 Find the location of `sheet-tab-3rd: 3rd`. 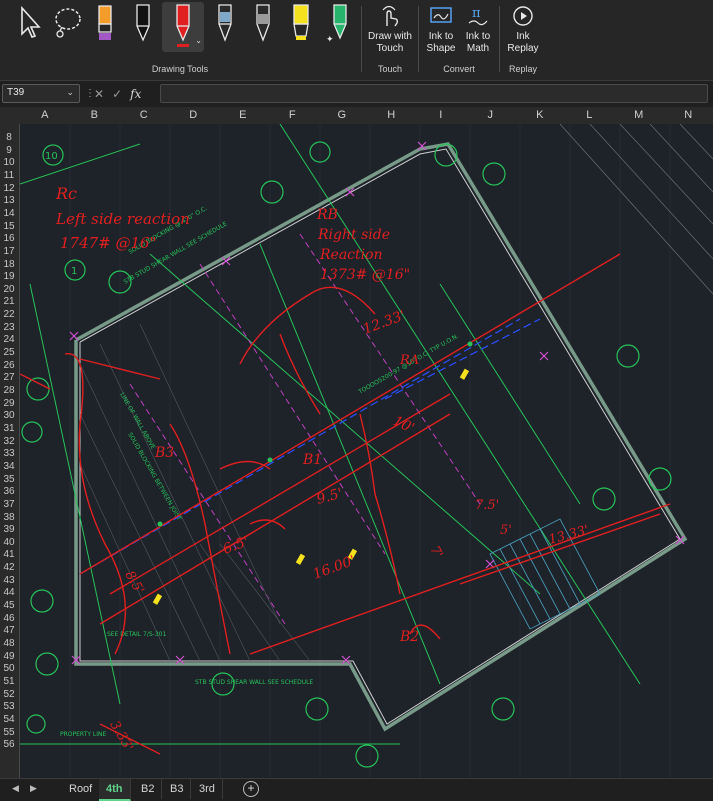

sheet-tab-3rd: 3rd is located at coordinates (207, 789).